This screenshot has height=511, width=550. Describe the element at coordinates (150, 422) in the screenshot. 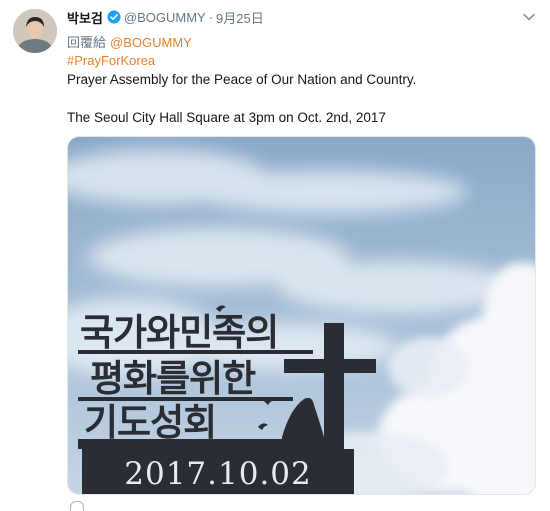

I see `sign-line-3: 기도성회` at that location.